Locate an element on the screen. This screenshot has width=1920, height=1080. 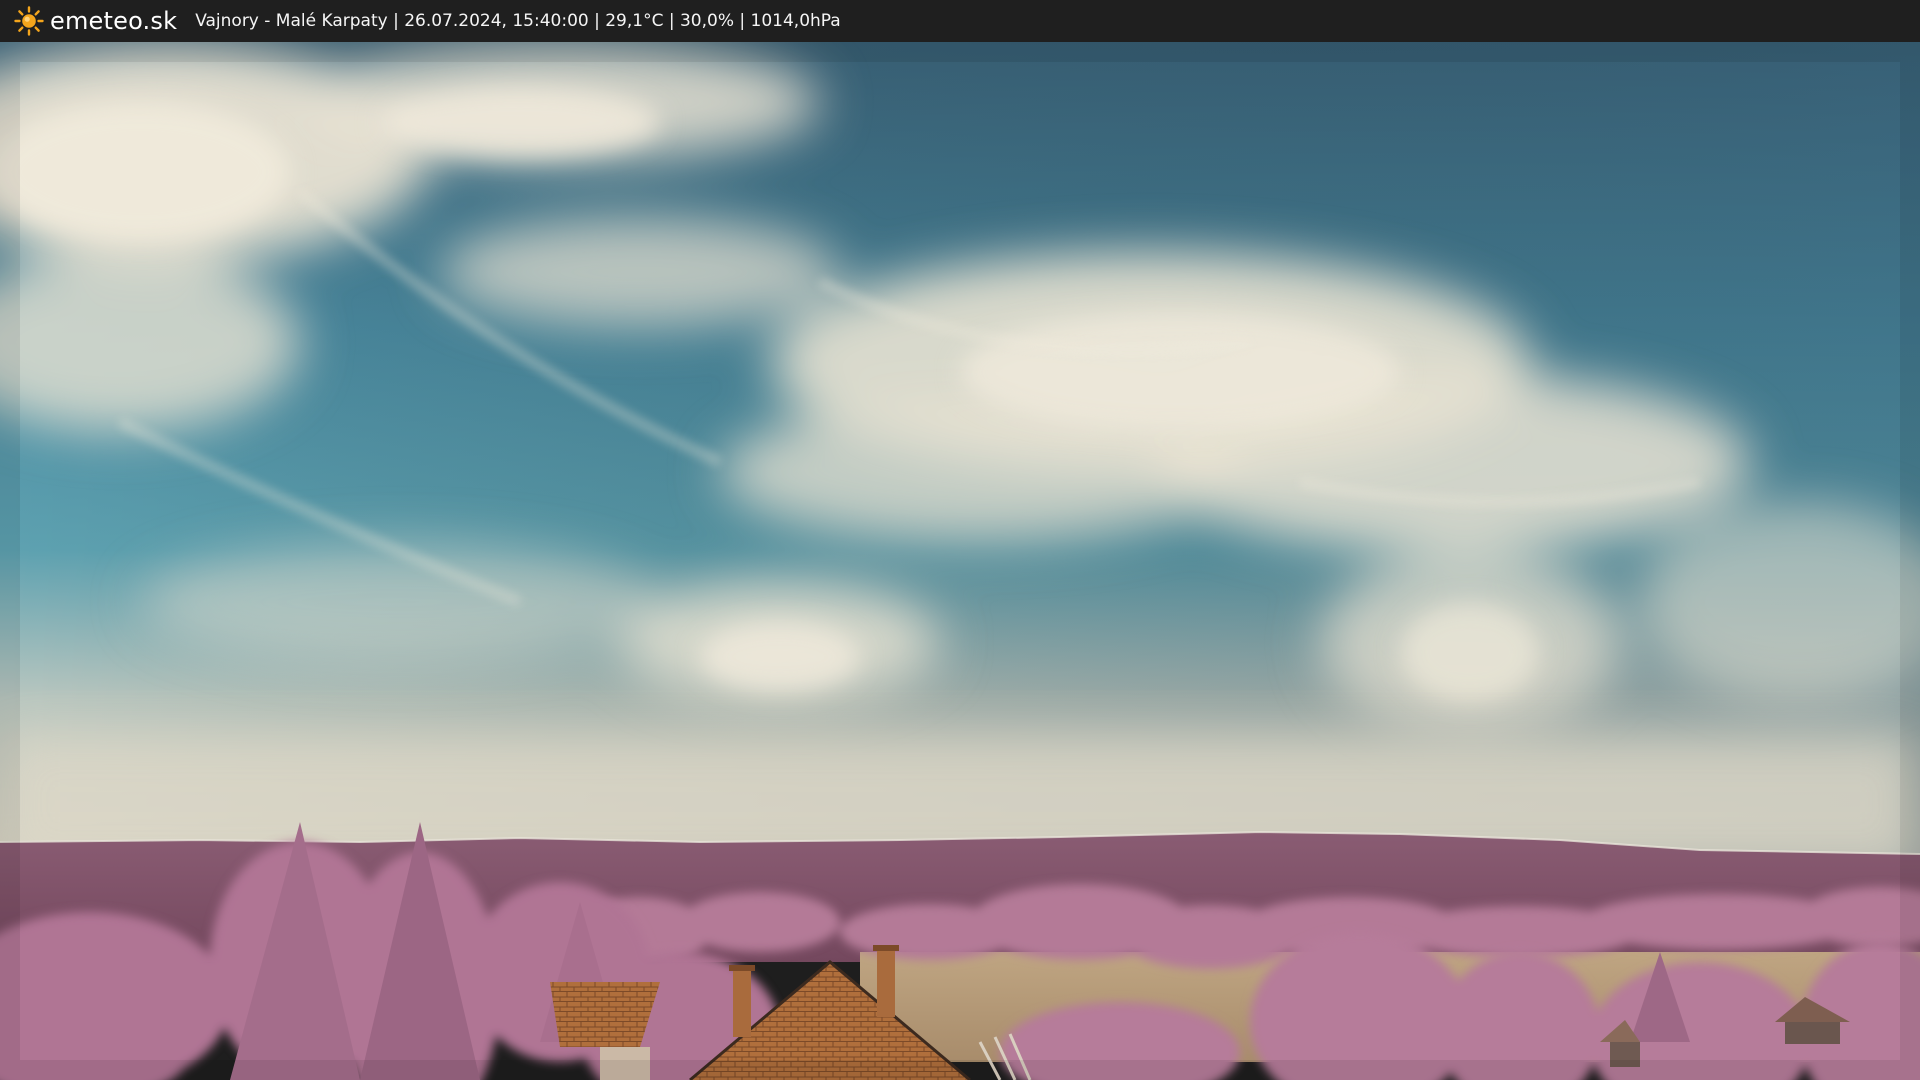
sun-icon is located at coordinates (29, 21).